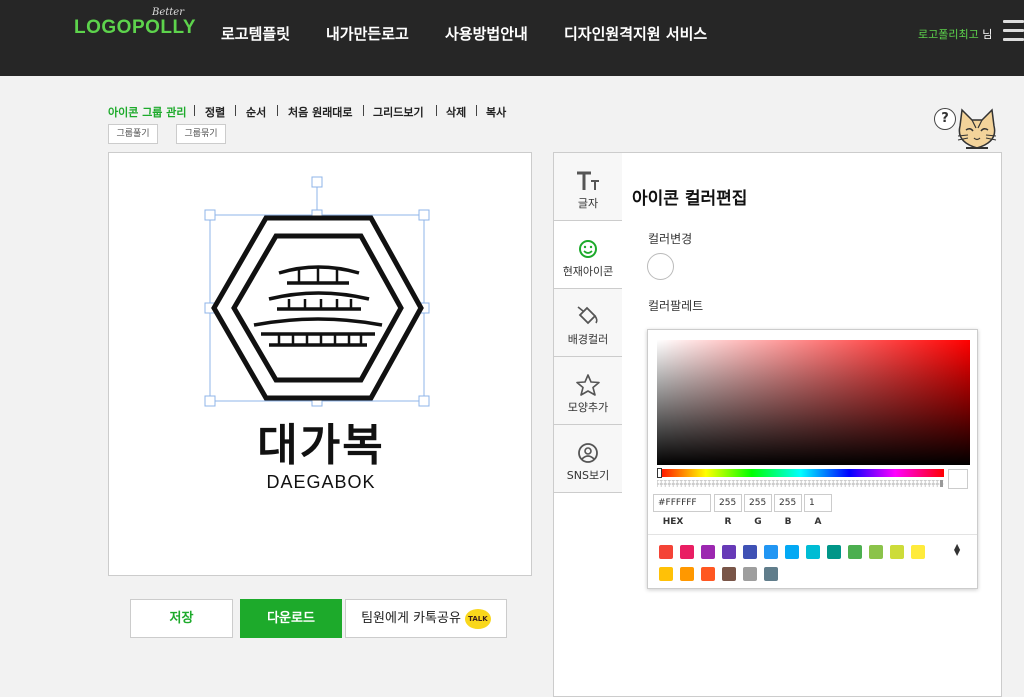  I want to click on color-picker: HEX R G B A ▲▼, so click(812, 459).